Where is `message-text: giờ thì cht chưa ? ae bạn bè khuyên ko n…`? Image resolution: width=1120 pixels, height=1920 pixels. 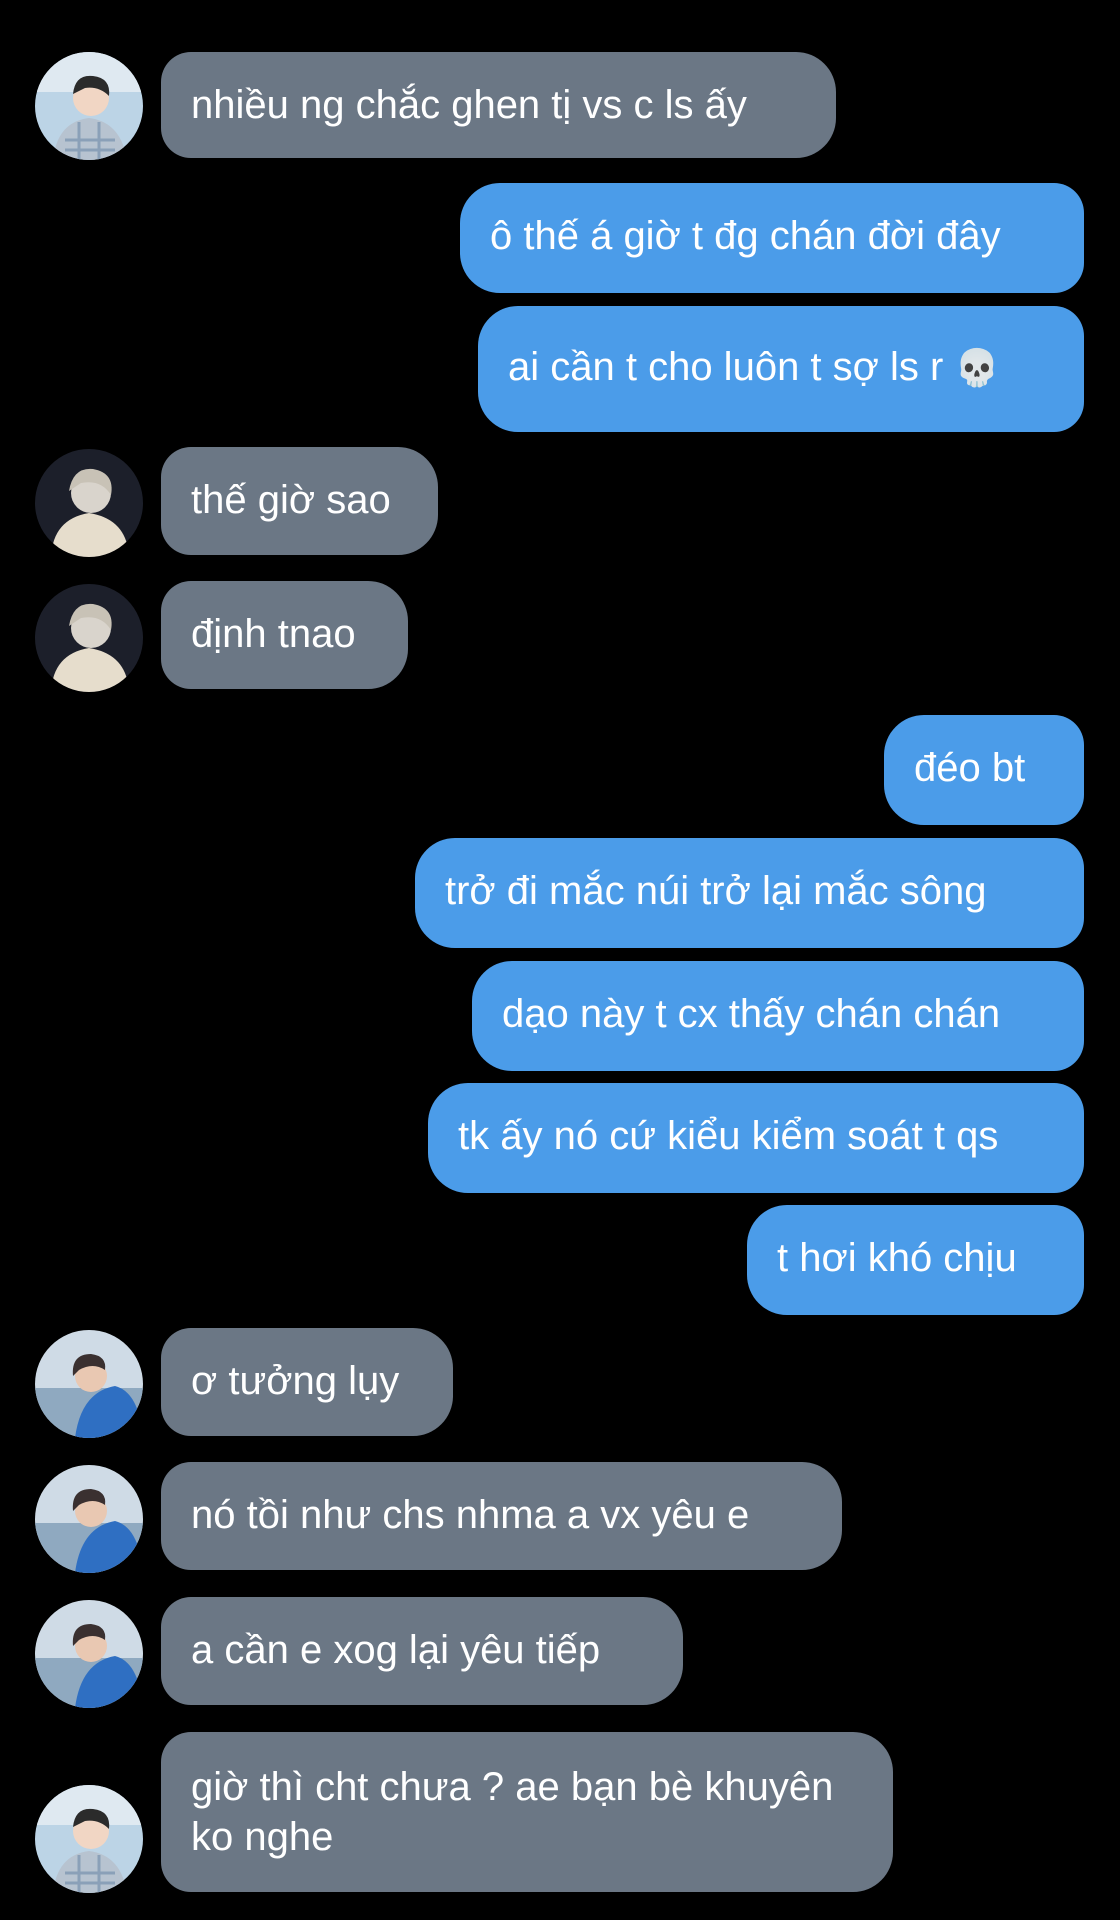
message-text: giờ thì cht chưa ? ae bạn bè khuyên ko n… is located at coordinates (512, 1812).